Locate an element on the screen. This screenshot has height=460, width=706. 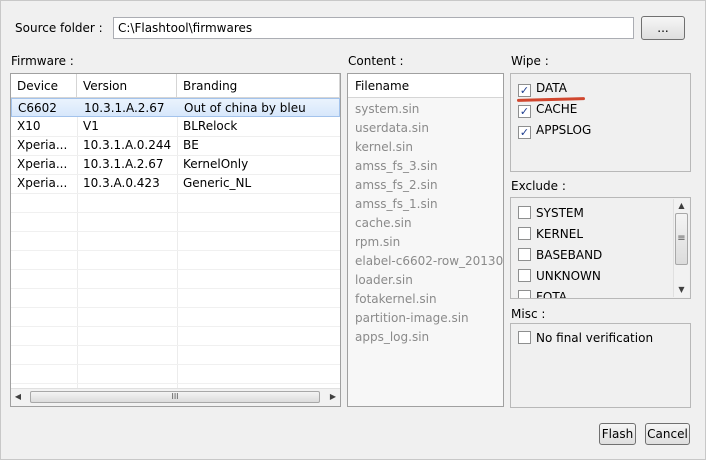
content-section-label: Content : is located at coordinates (376, 61).